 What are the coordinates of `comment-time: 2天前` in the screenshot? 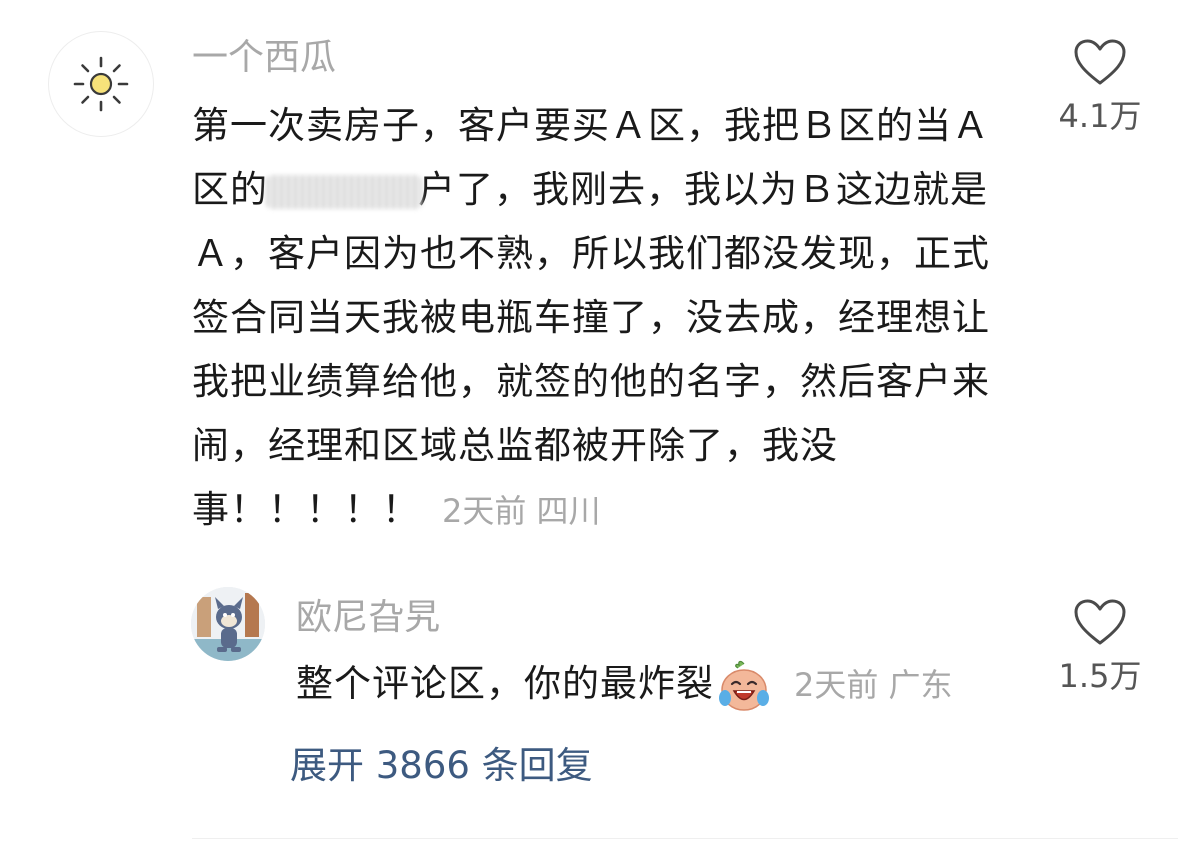 It's located at (484, 511).